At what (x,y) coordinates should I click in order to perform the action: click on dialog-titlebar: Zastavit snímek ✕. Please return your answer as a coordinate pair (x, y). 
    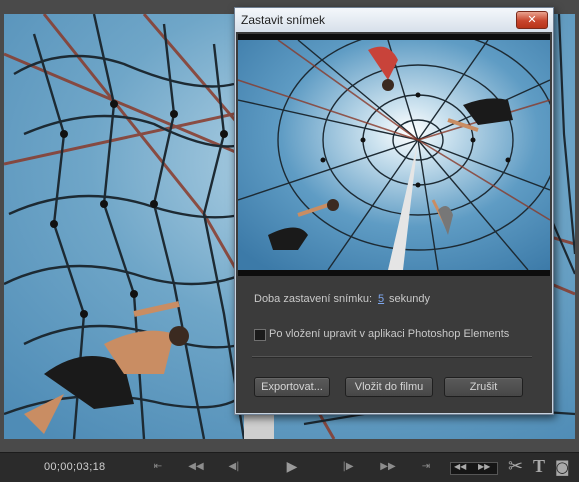
    Looking at the image, I should click on (394, 20).